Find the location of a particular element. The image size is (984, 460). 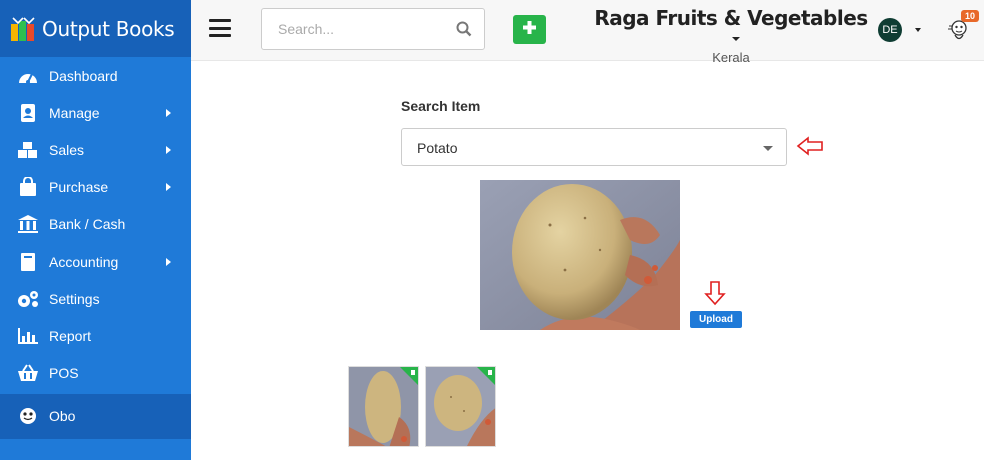

brand-name: Output Books is located at coordinates (108, 28).